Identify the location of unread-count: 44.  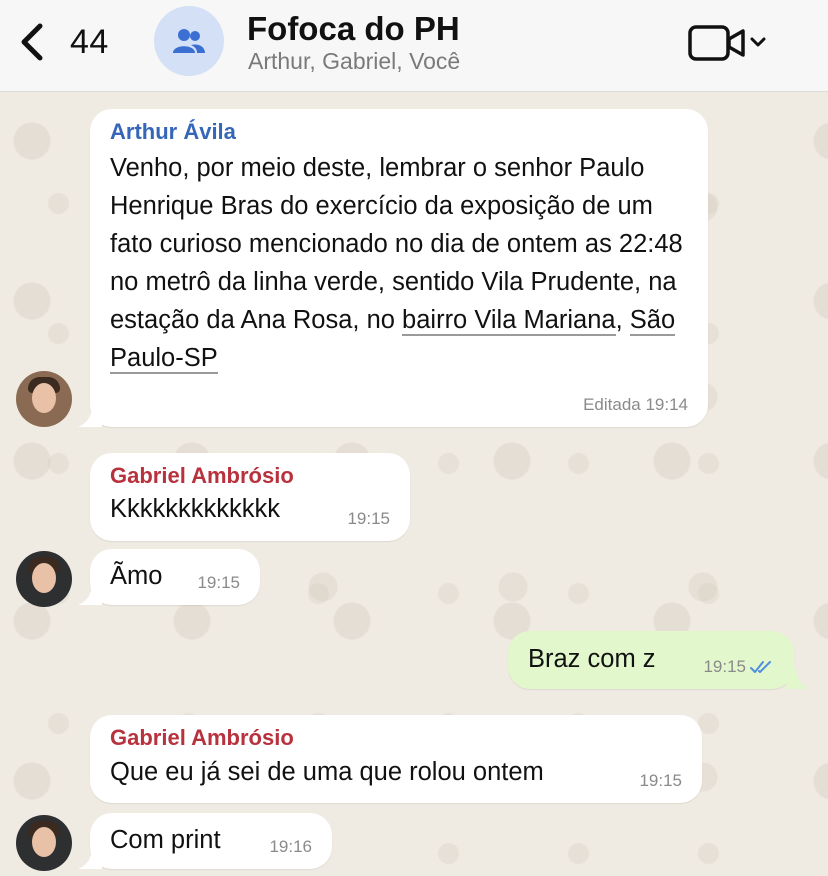
(89, 41).